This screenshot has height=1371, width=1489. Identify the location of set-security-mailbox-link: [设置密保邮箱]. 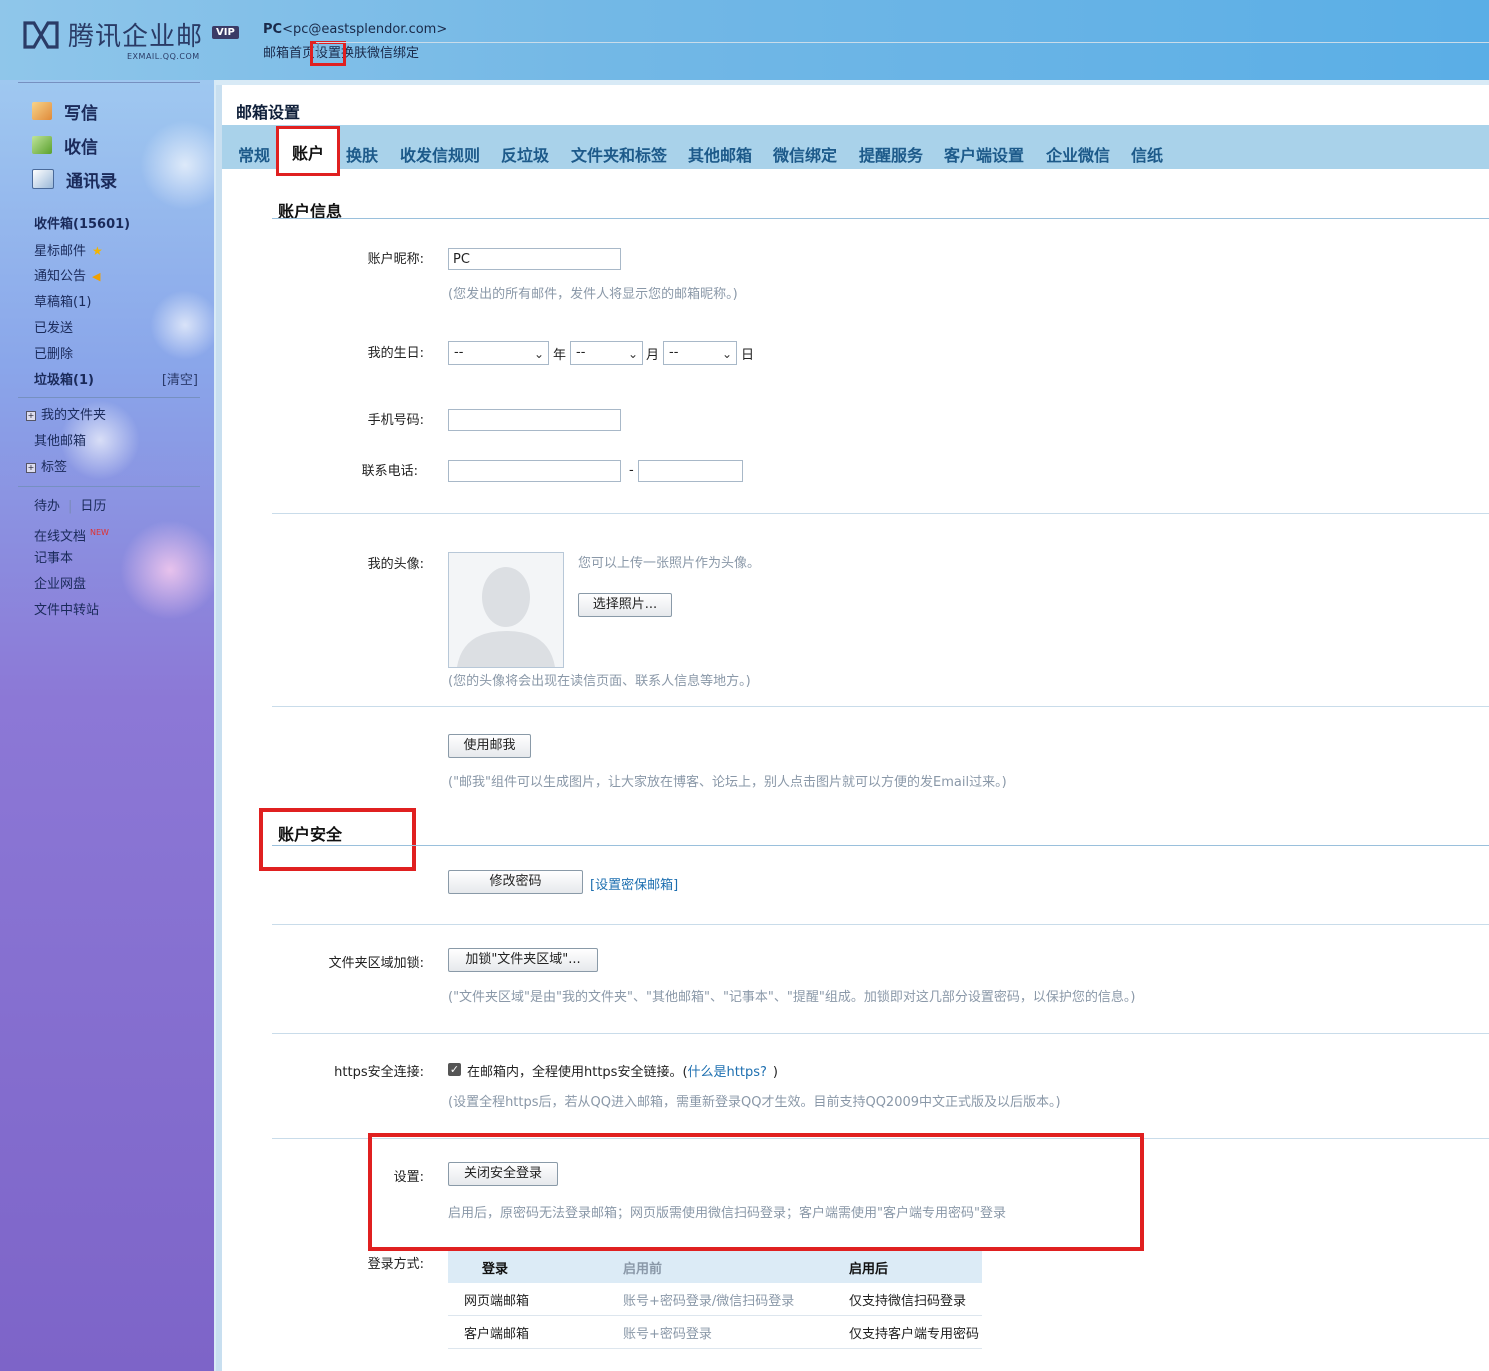
(634, 883).